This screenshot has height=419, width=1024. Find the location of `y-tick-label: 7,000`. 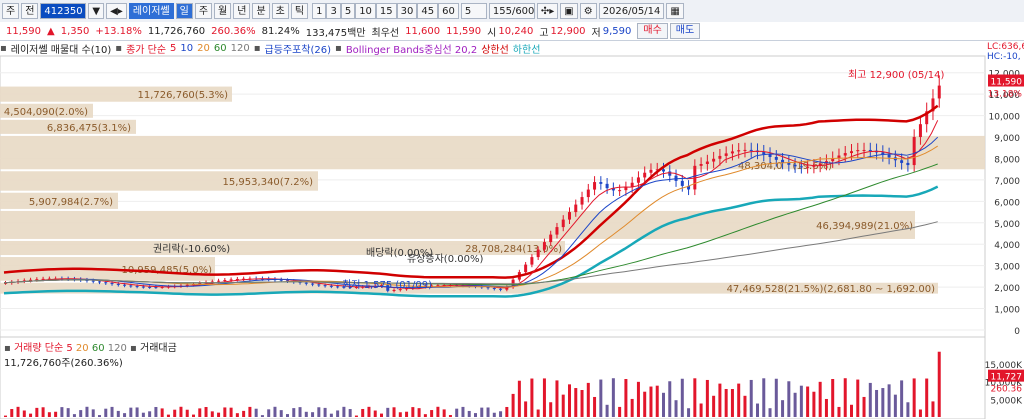

y-tick-label: 7,000 is located at coordinates (1007, 182).